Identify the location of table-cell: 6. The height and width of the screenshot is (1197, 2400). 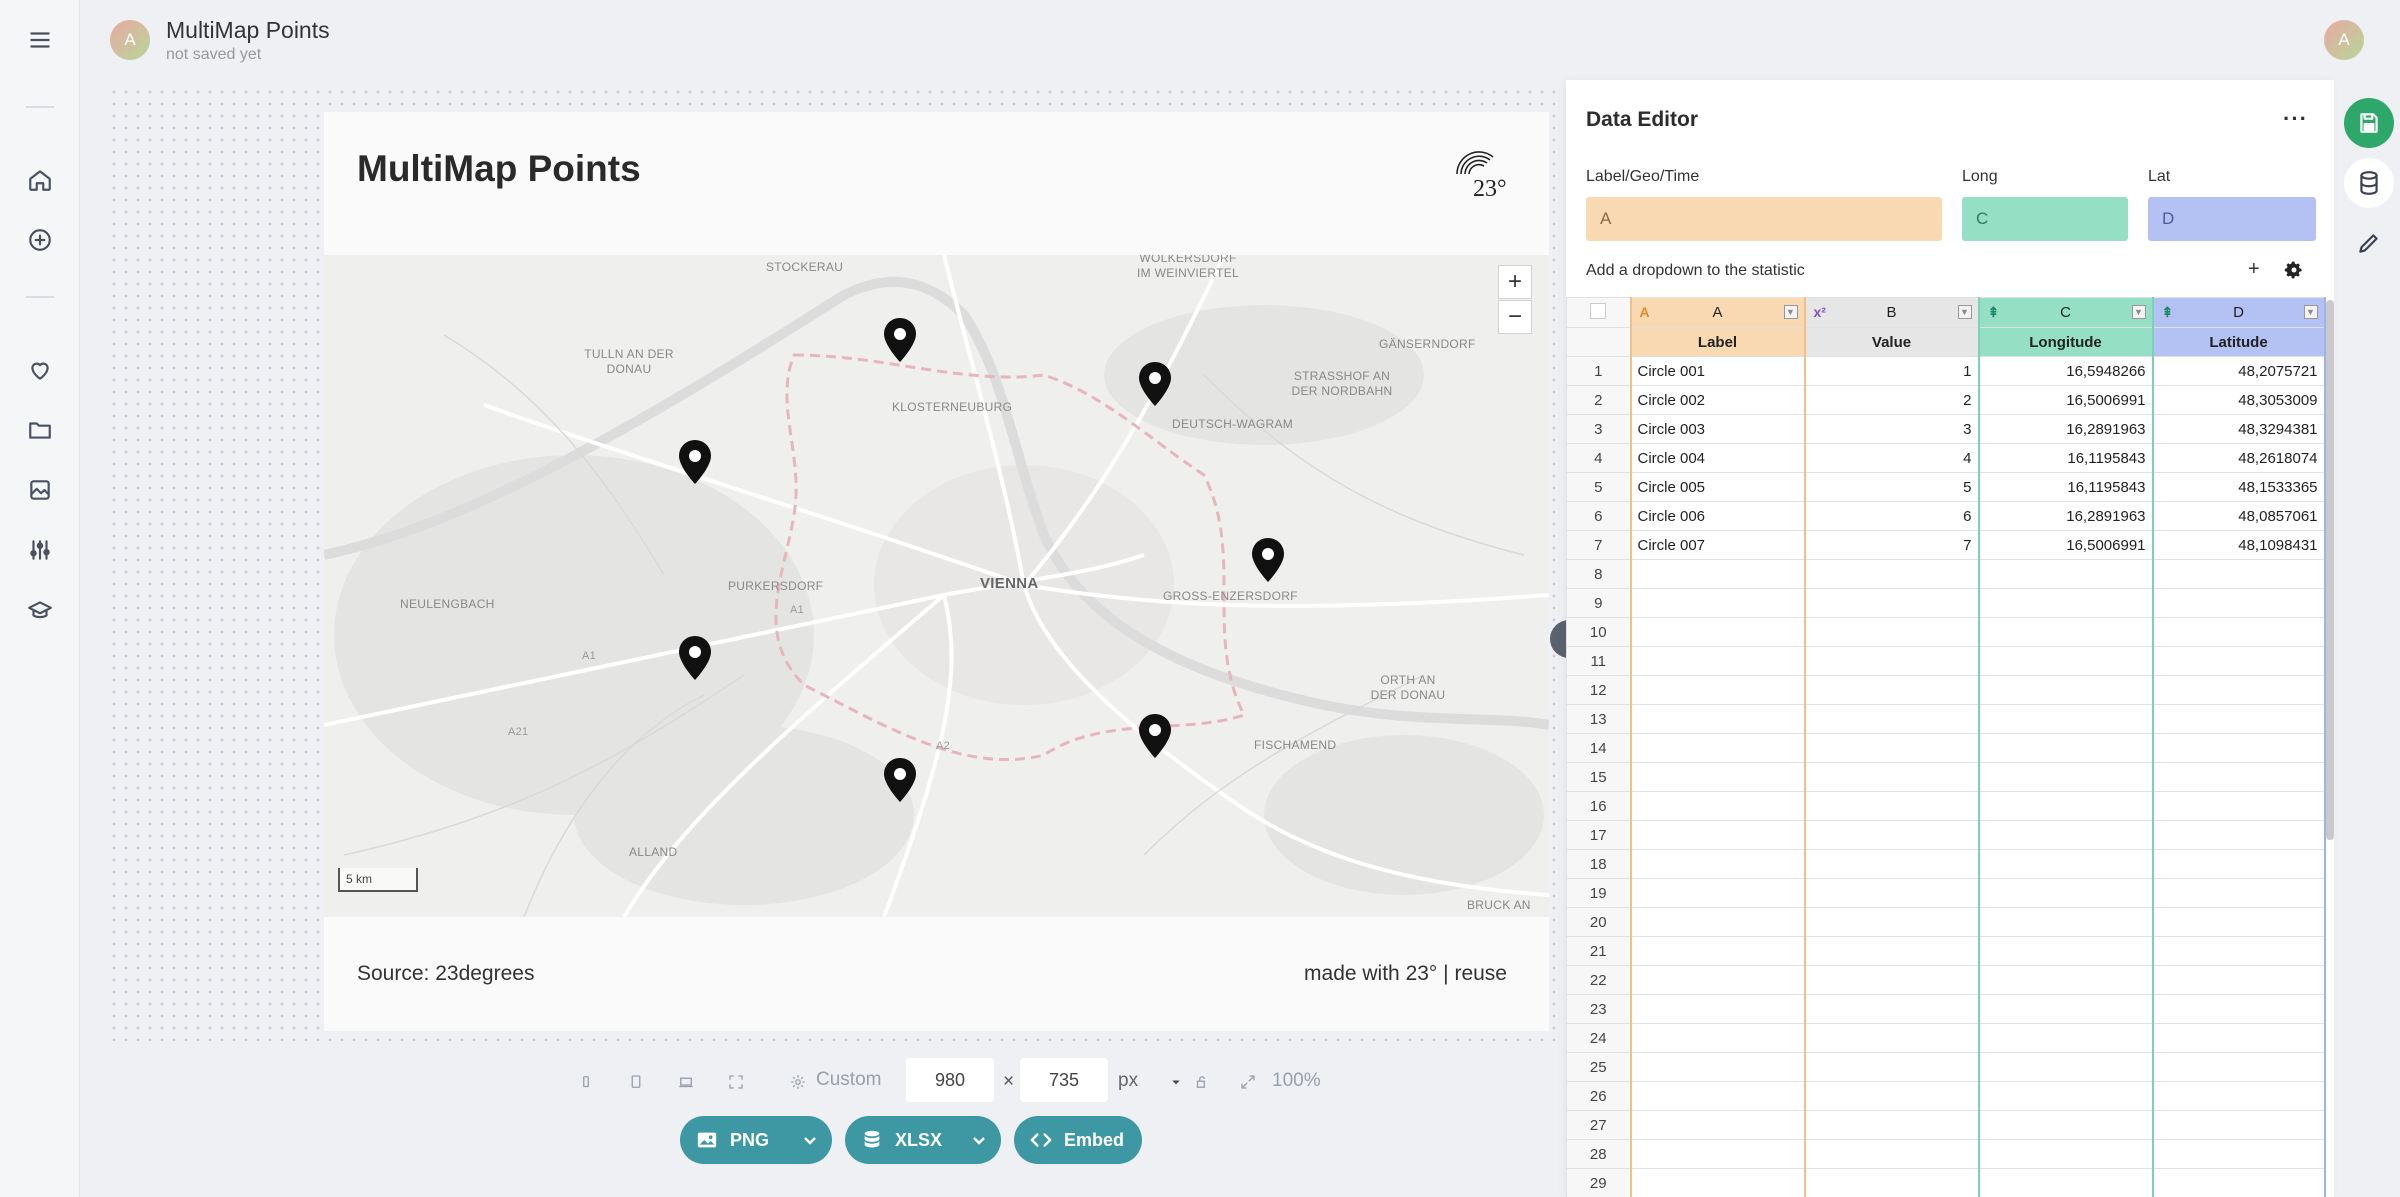
(1891, 516).